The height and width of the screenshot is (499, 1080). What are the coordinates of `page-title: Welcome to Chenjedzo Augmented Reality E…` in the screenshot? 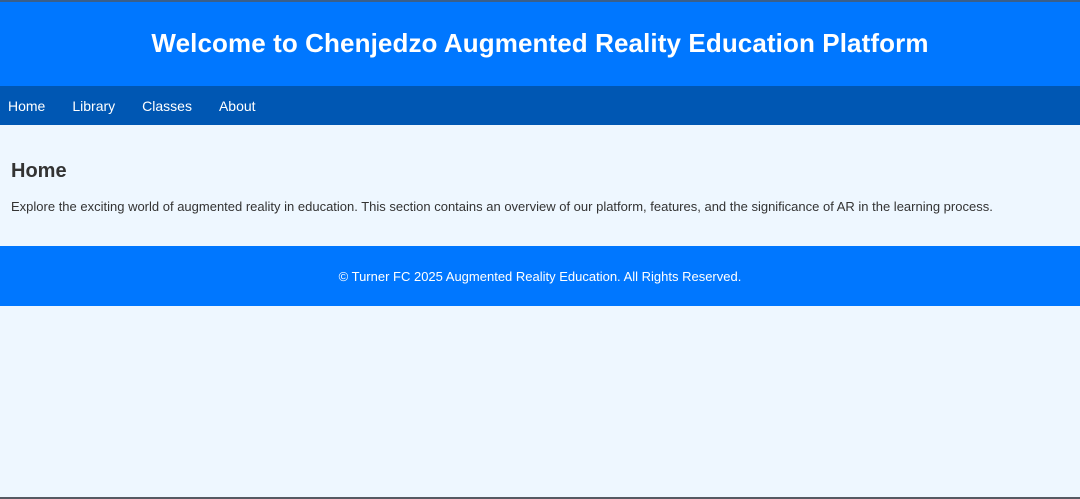 It's located at (540, 42).